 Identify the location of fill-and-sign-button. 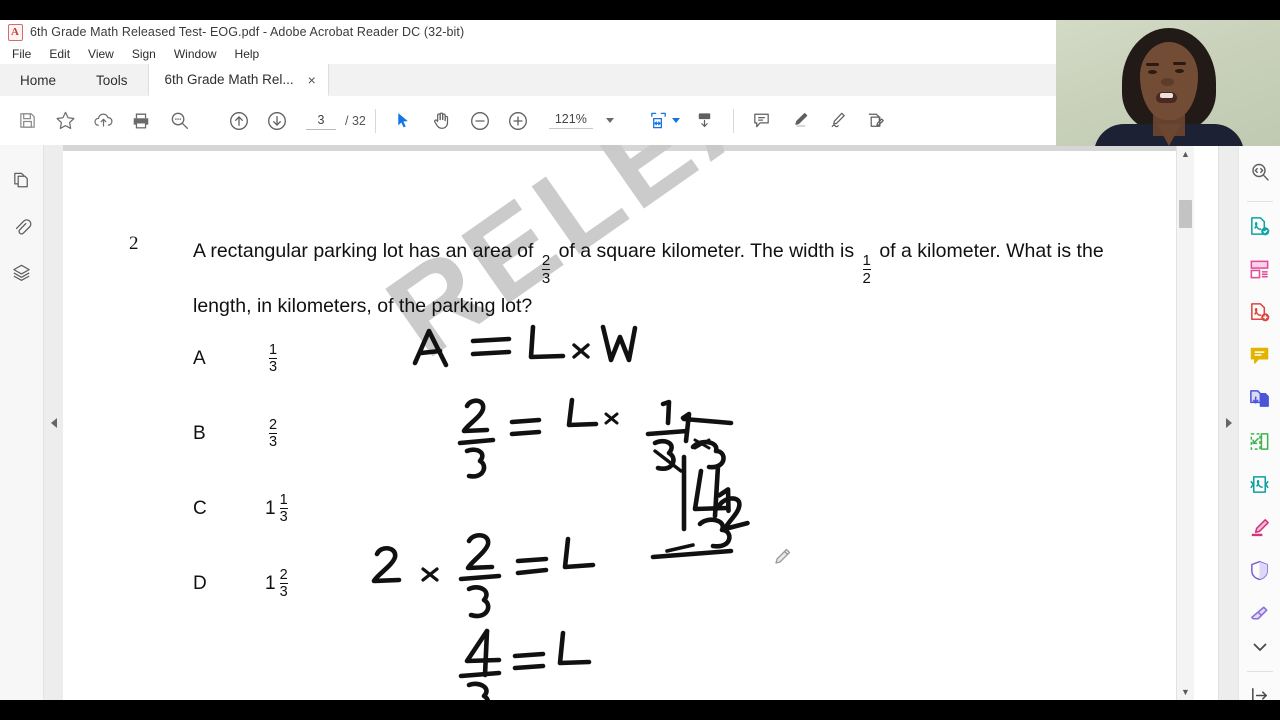
(876, 121).